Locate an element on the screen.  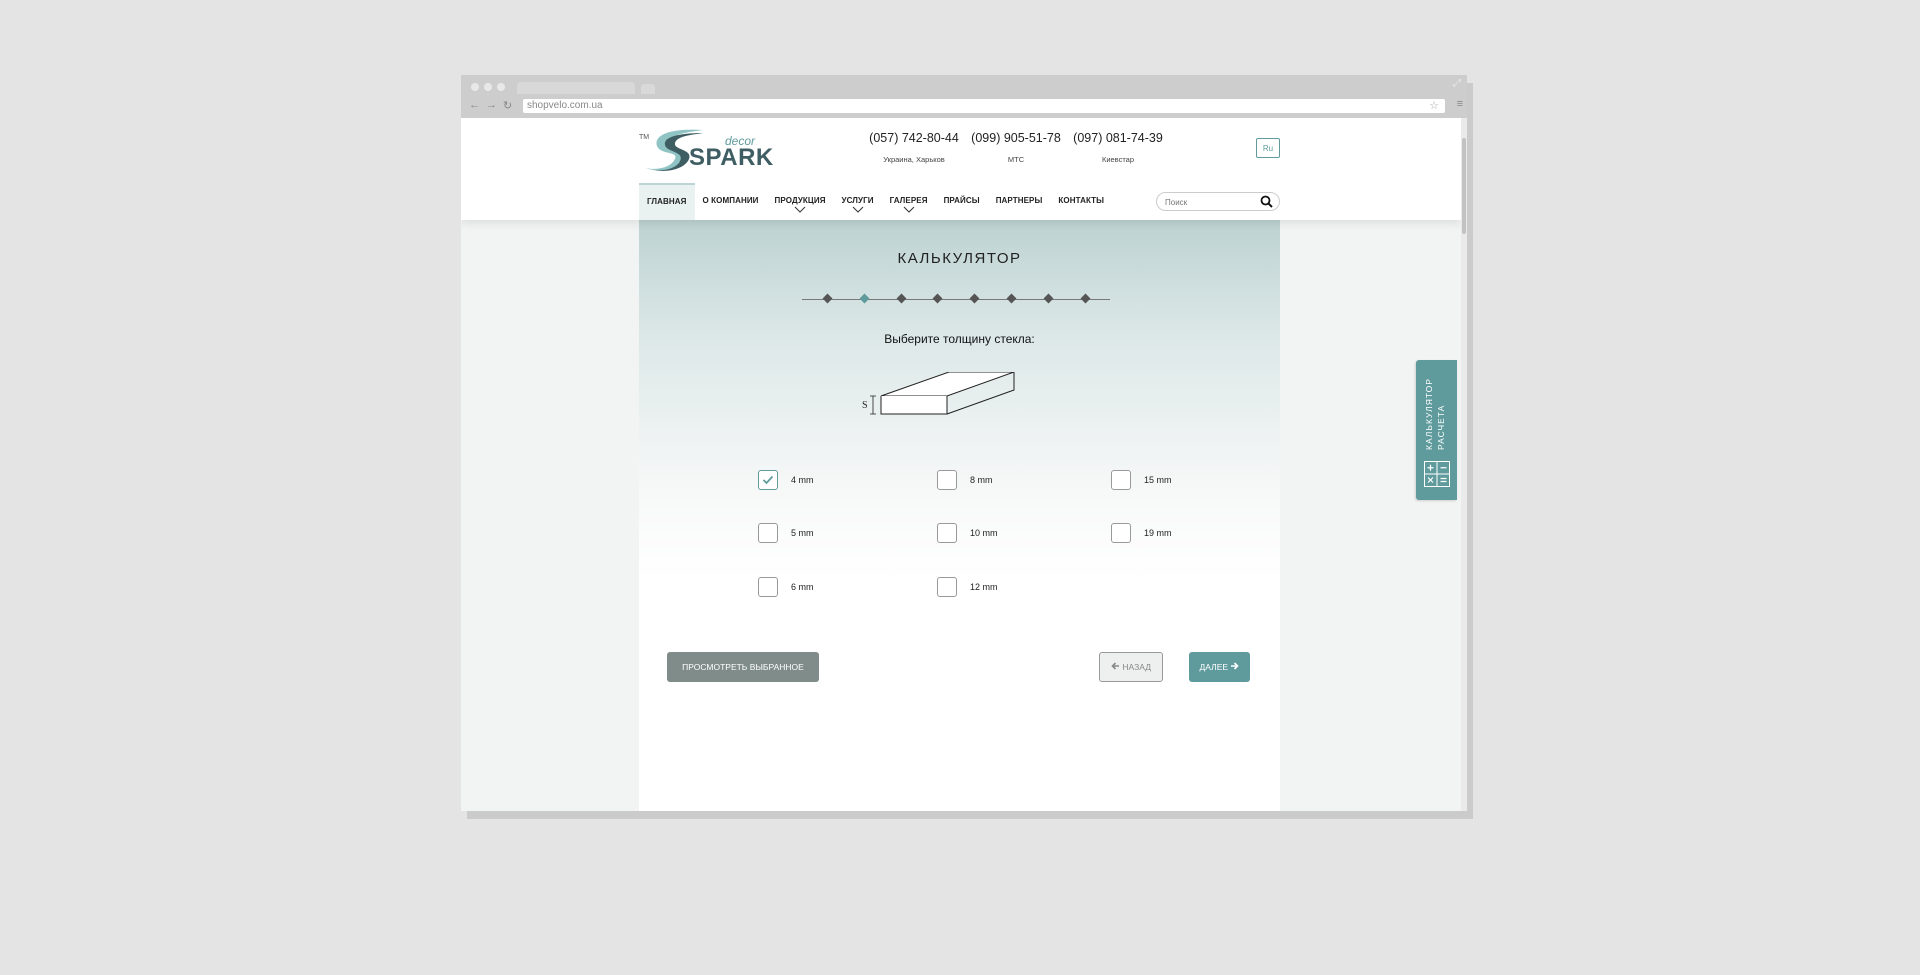
search-input is located at coordinates (1211, 202).